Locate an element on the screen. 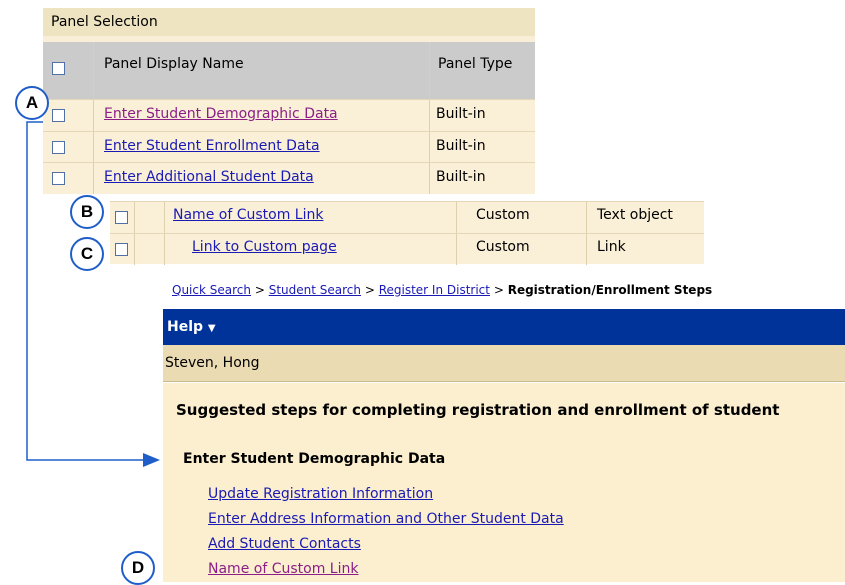  step-link-custom: Name of Custom Link is located at coordinates (283, 569).